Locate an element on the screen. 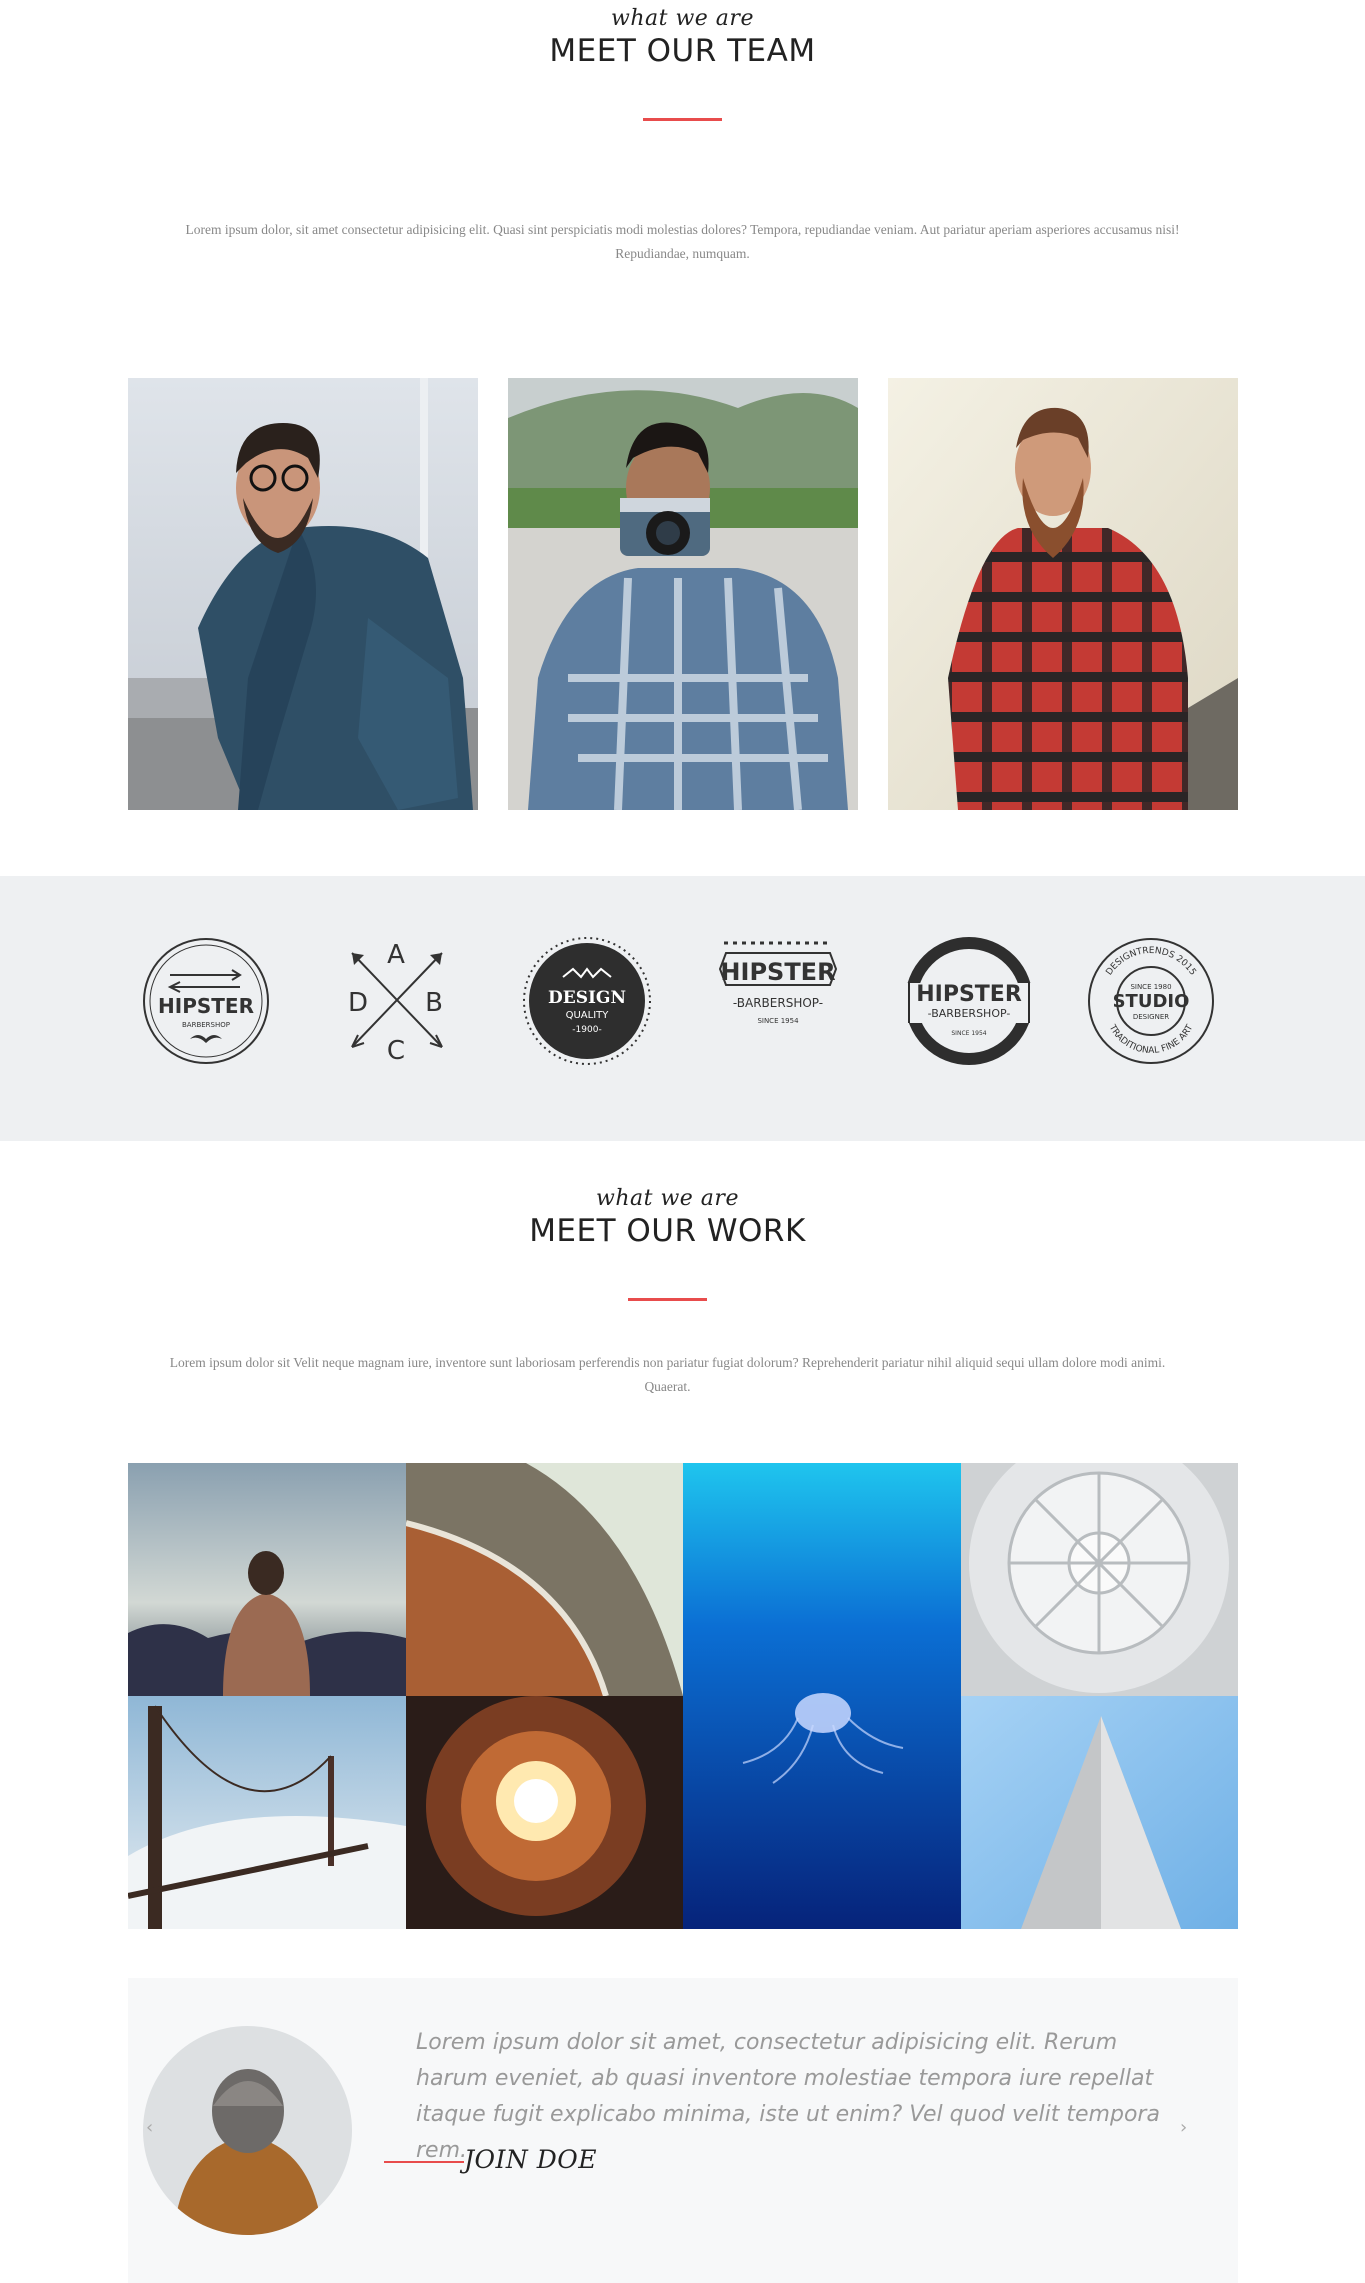 Image resolution: width=1365 pixels, height=2283 pixels. svg-text: -1900- is located at coordinates (586, 1030).